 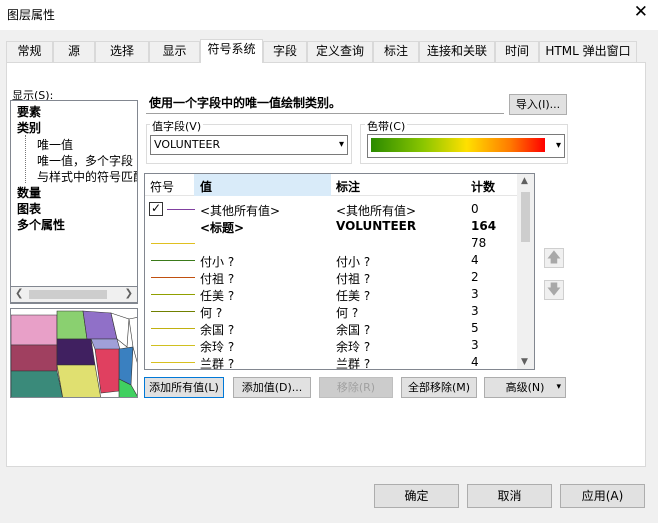 I want to click on row-count: 164, so click(x=484, y=226).